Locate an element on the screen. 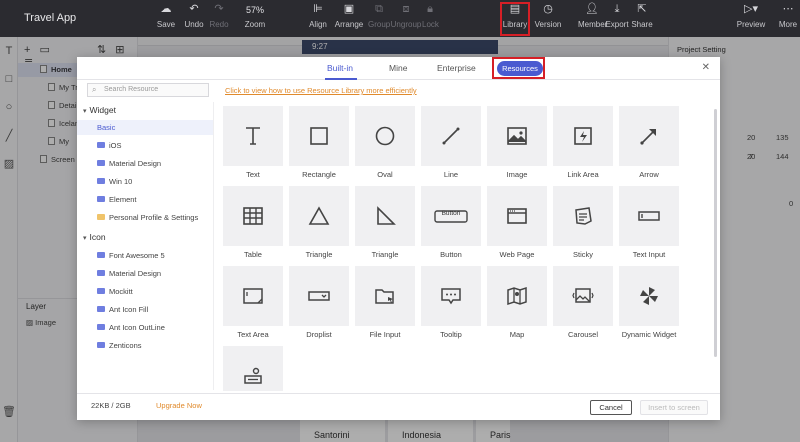 The width and height of the screenshot is (800, 442). tooltip-icon is located at coordinates (451, 296).